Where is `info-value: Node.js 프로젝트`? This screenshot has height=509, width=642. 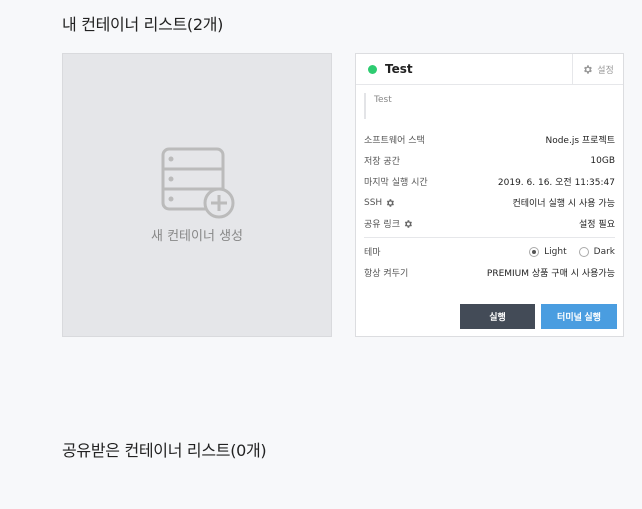
info-value: Node.js 프로젝트 is located at coordinates (580, 141).